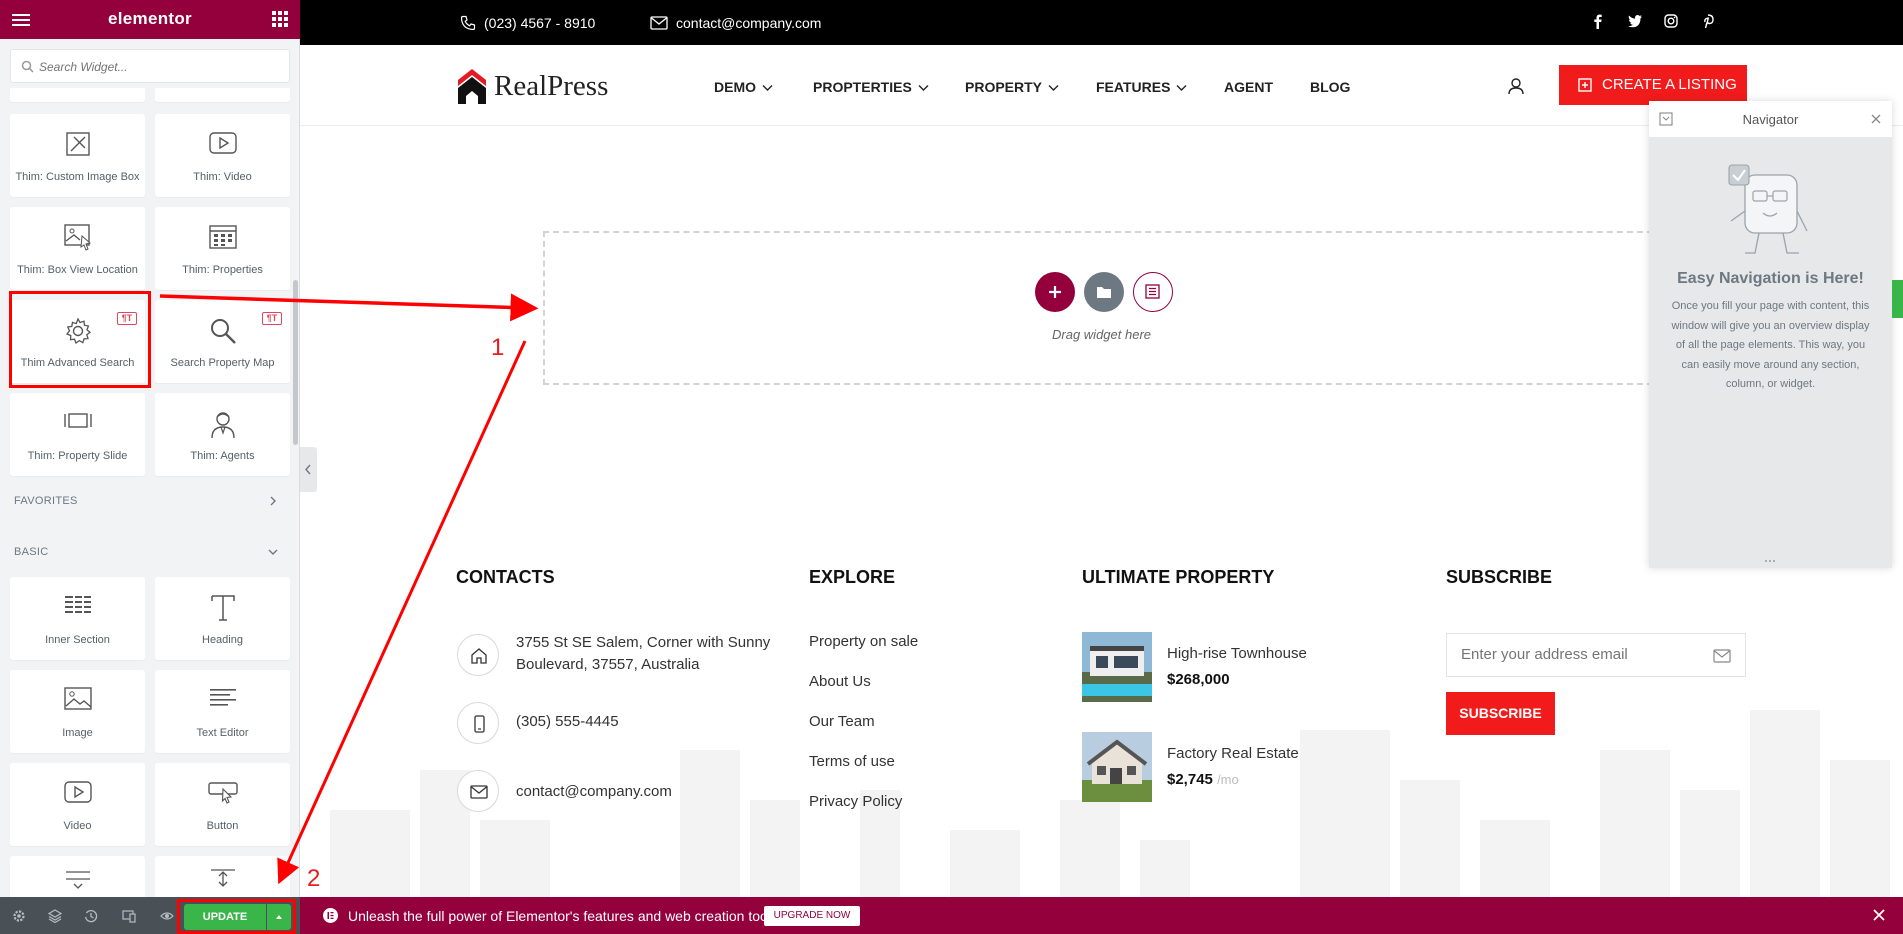  What do you see at coordinates (1330, 87) in the screenshot?
I see `nav-blog: BLOG` at bounding box center [1330, 87].